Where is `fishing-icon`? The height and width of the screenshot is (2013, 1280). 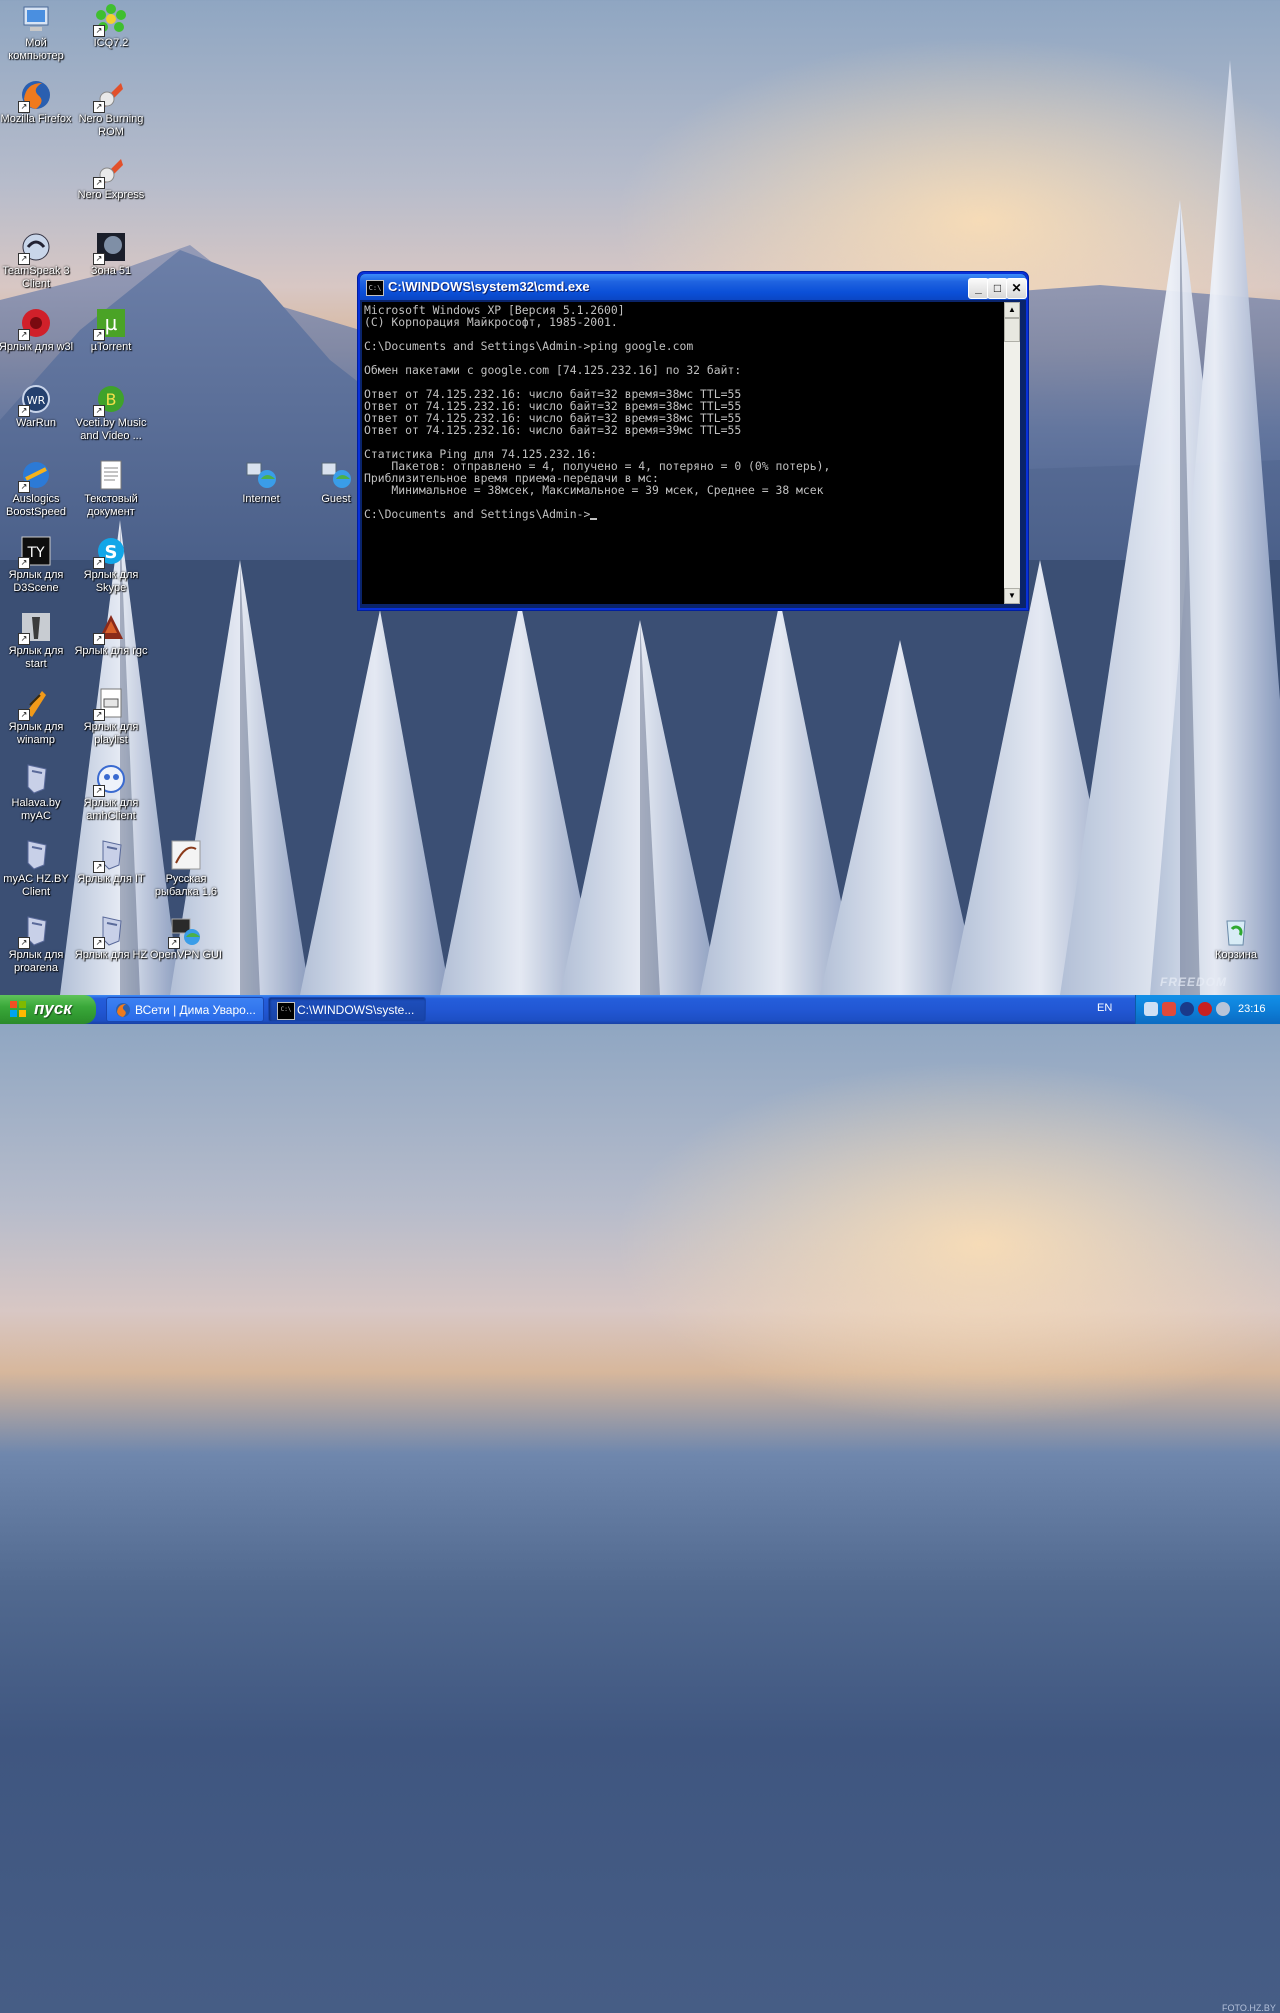
fishing-icon is located at coordinates (186, 855).